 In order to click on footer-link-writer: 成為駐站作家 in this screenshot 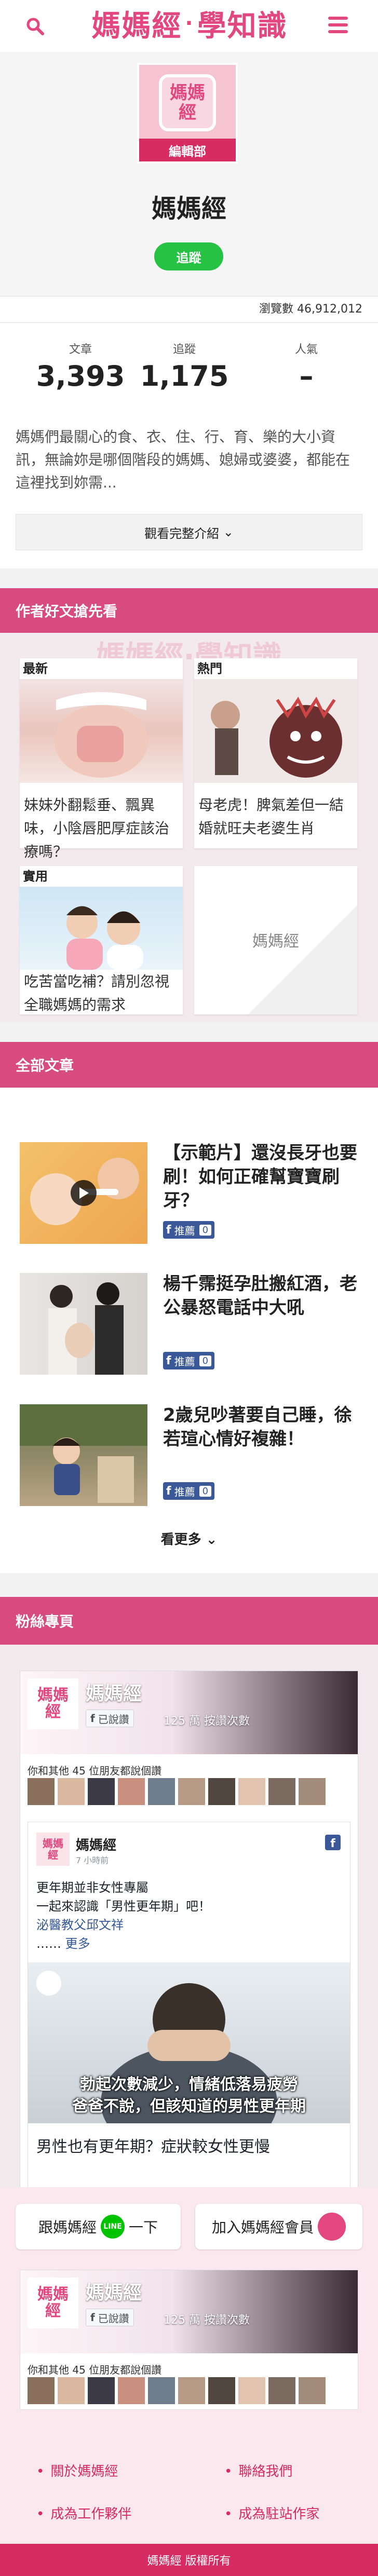, I will do `click(272, 2513)`.